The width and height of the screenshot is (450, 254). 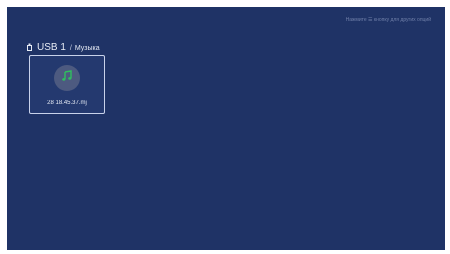 I want to click on file-tile: 28 18.45.37.mj, so click(x=67, y=84).